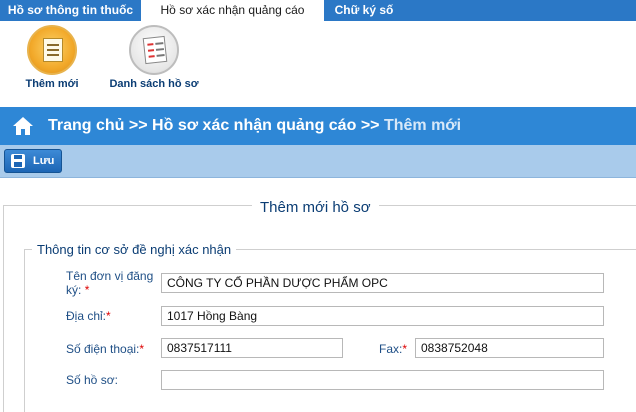  Describe the element at coordinates (92, 380) in the screenshot. I see `record-number-label: Số hồ sơ:` at that location.